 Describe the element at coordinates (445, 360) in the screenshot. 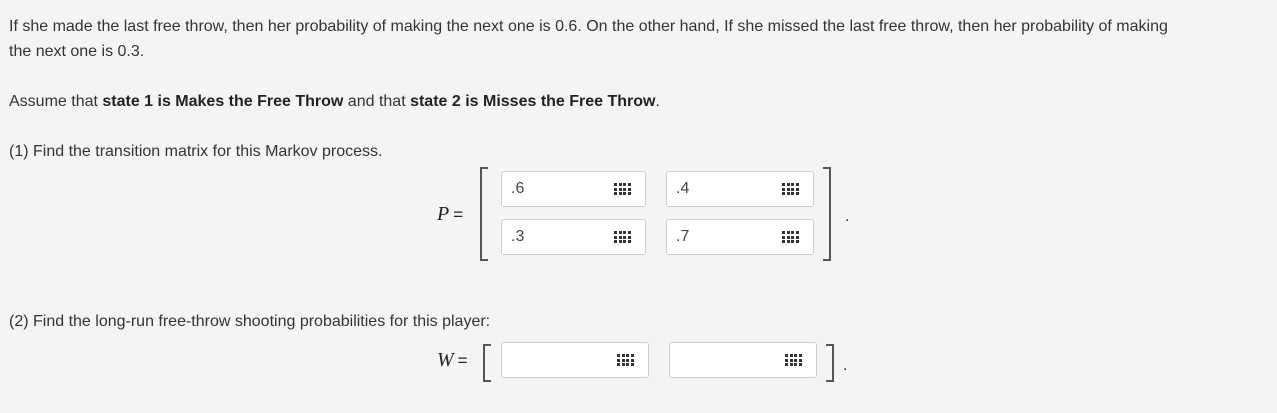

I see `vector-w-symbol: W` at that location.